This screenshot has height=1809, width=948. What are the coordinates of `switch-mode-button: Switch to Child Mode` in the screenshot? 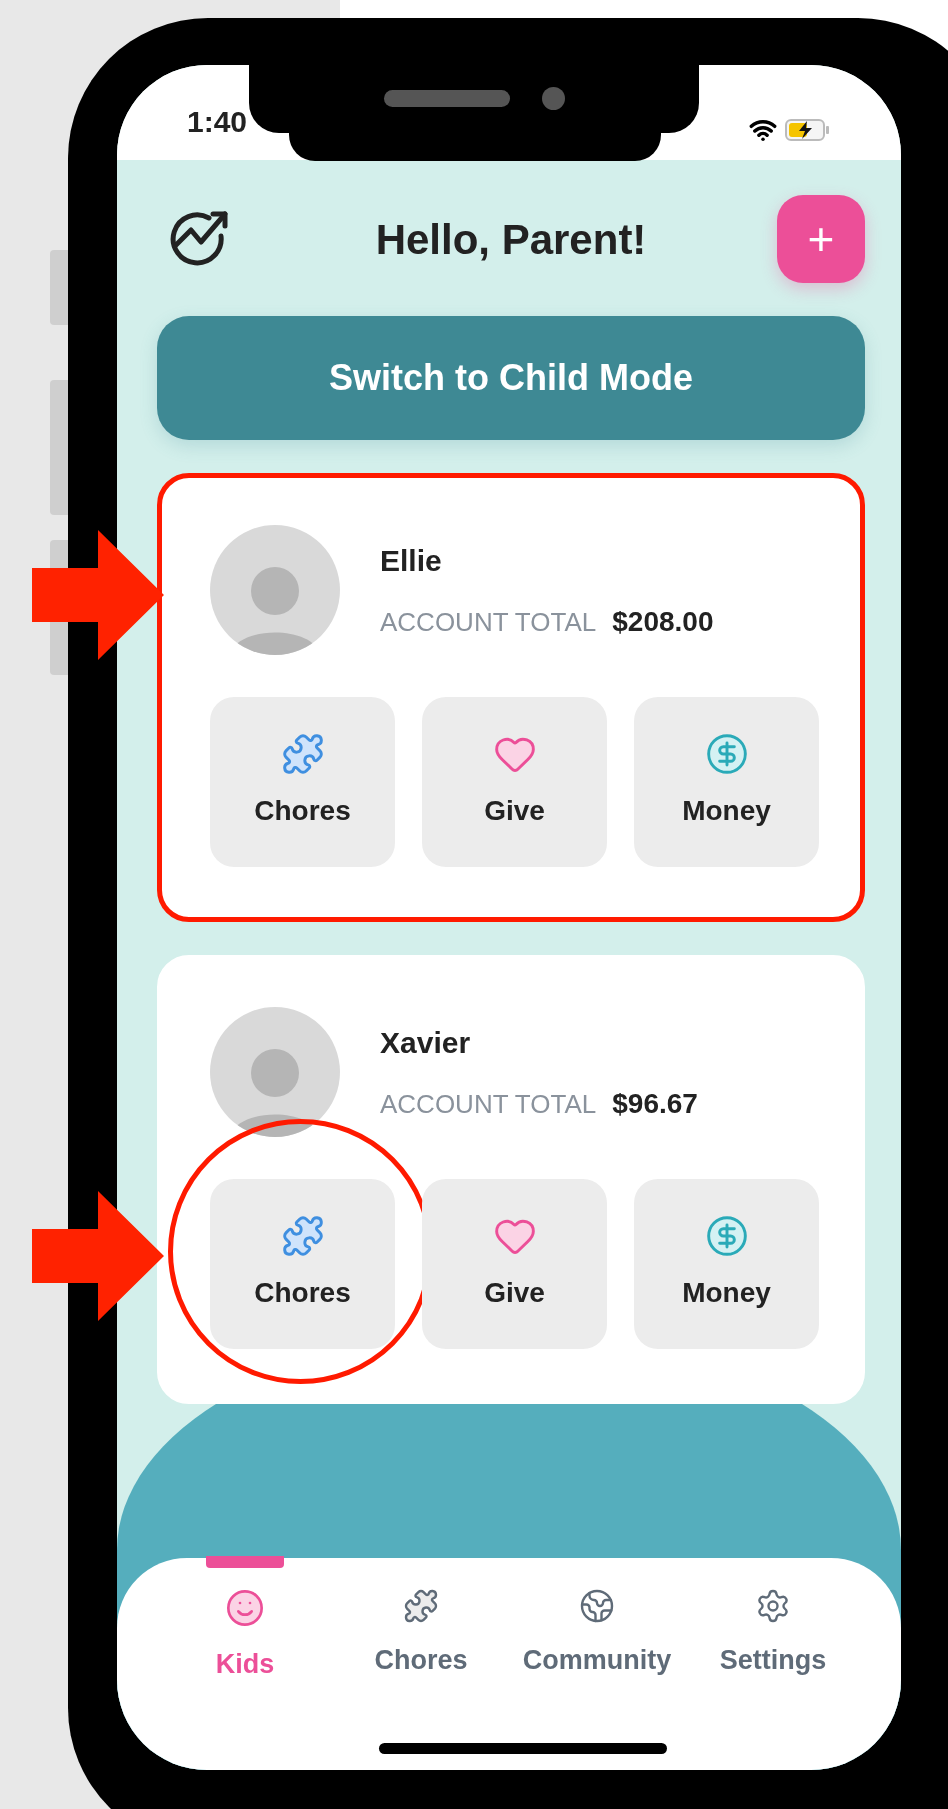 It's located at (511, 378).